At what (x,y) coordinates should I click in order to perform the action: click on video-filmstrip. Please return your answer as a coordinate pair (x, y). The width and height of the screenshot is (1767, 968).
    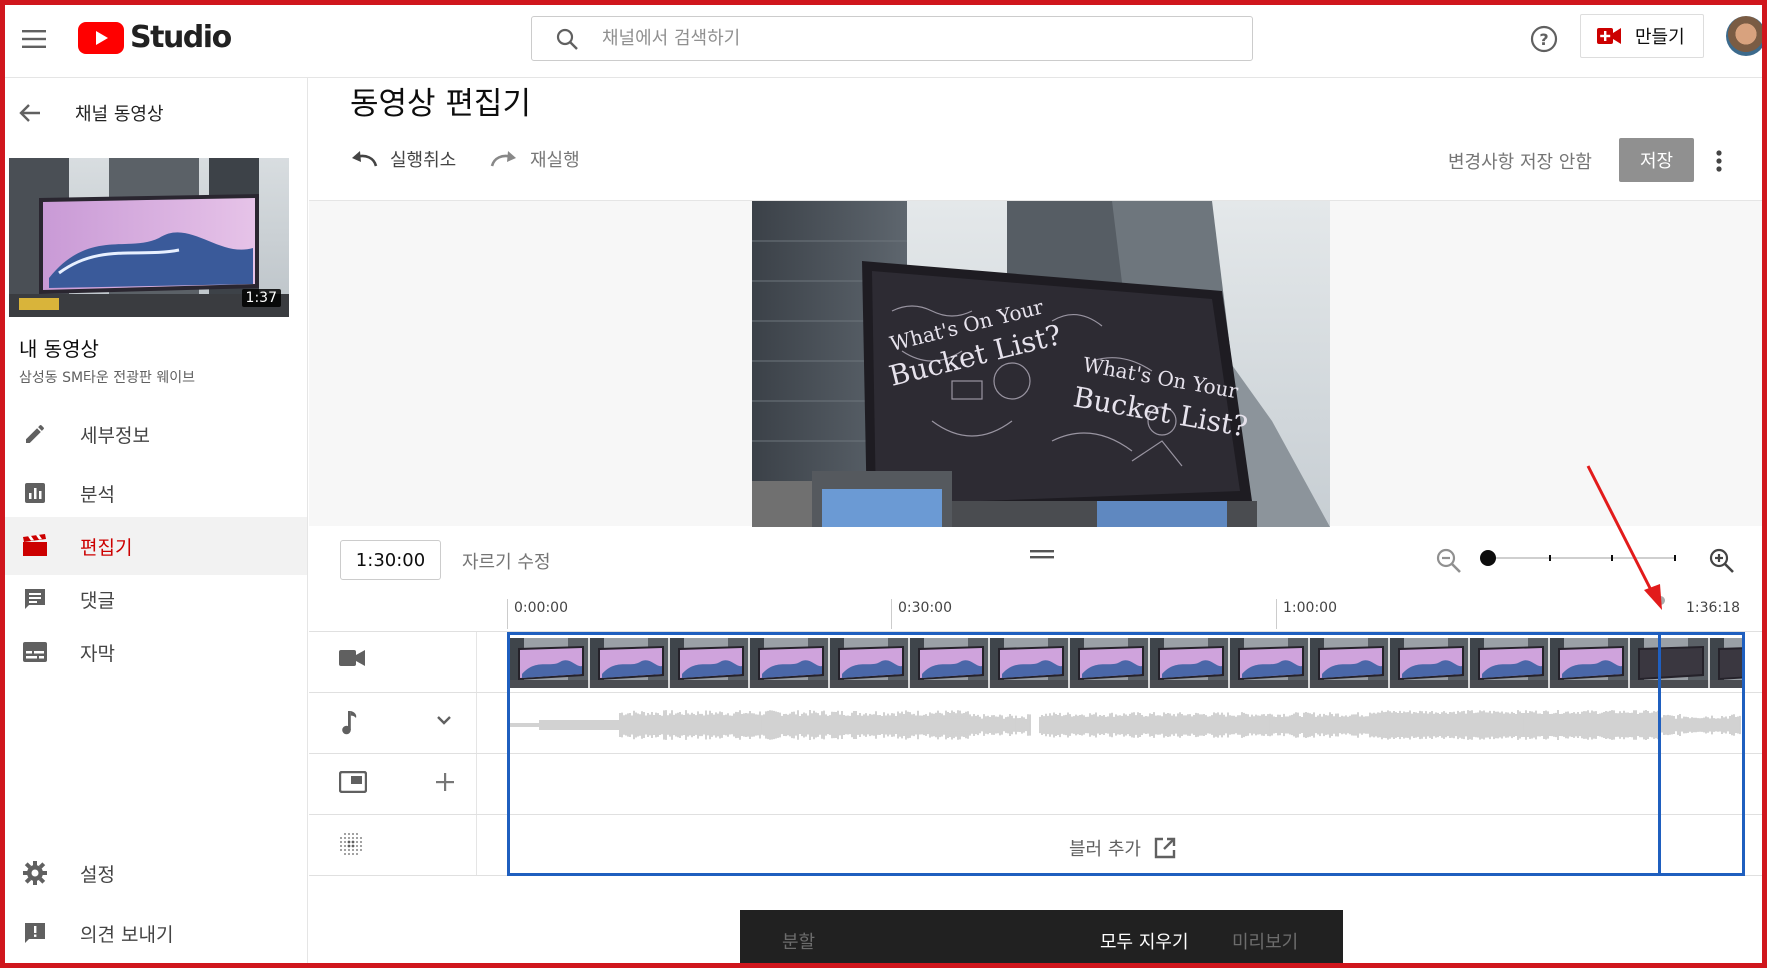
    Looking at the image, I should click on (1126, 663).